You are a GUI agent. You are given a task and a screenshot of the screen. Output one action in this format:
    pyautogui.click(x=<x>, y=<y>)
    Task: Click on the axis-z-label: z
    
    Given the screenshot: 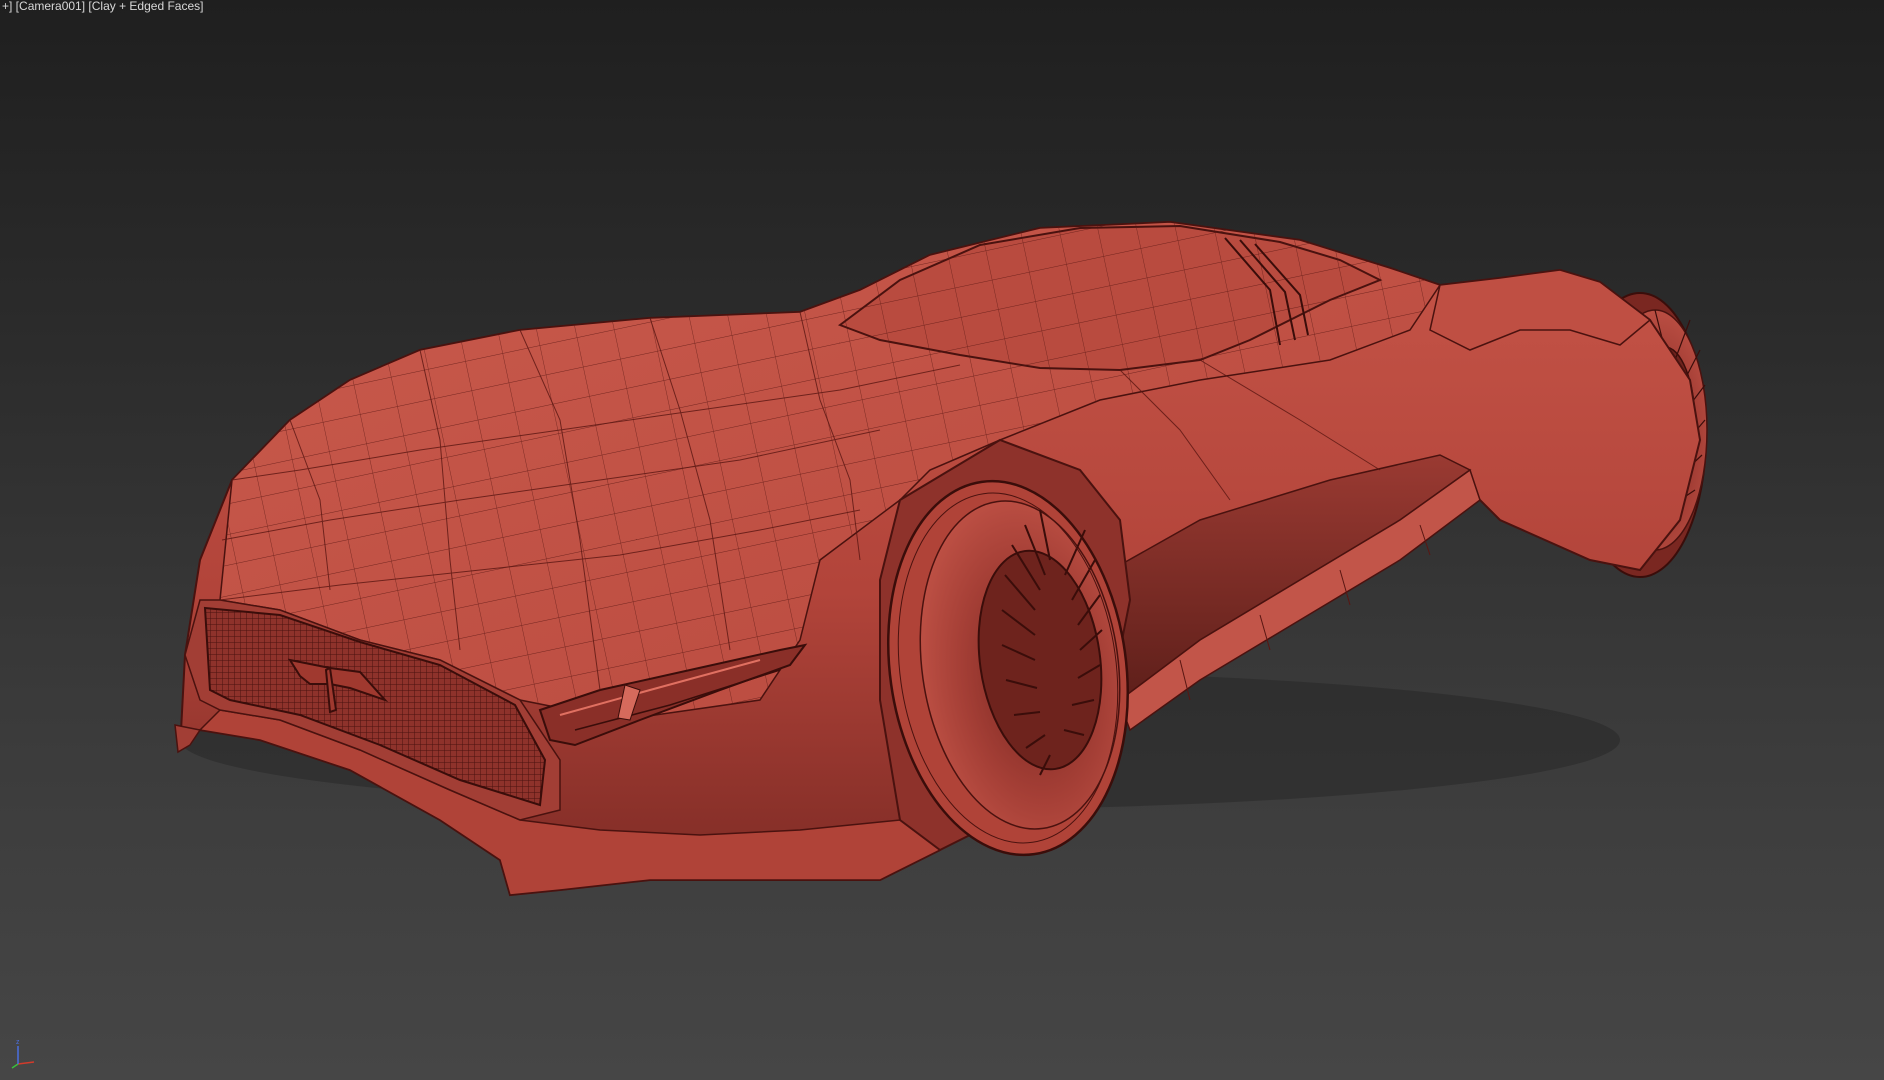 What is the action you would take?
    pyautogui.click(x=18, y=1042)
    